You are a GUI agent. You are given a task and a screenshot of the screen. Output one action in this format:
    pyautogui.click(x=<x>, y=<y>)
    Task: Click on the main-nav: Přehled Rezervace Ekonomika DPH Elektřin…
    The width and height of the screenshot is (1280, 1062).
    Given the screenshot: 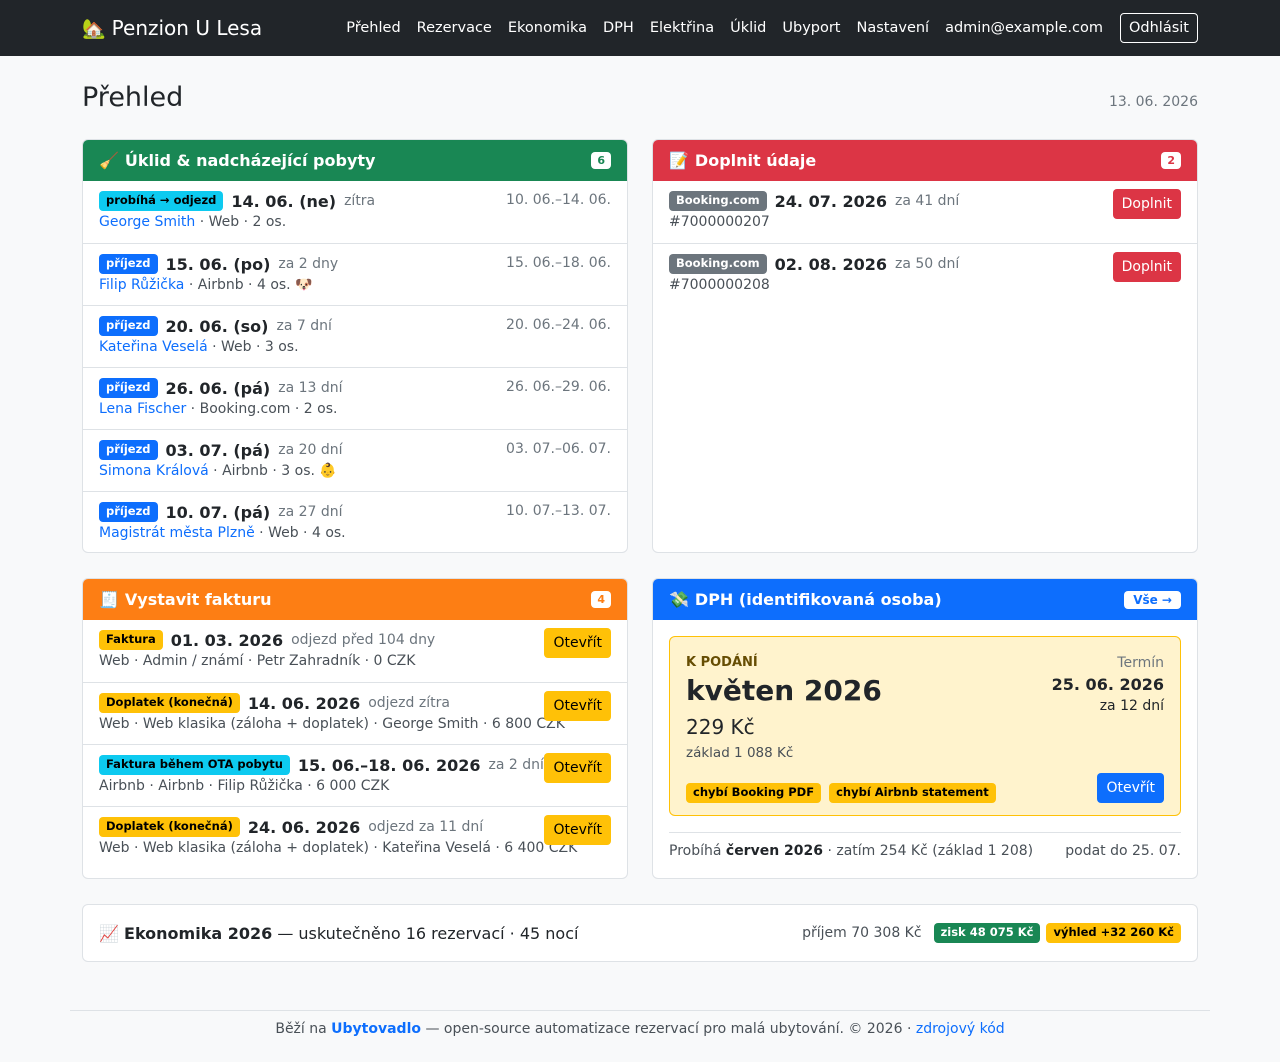 What is the action you would take?
    pyautogui.click(x=764, y=28)
    